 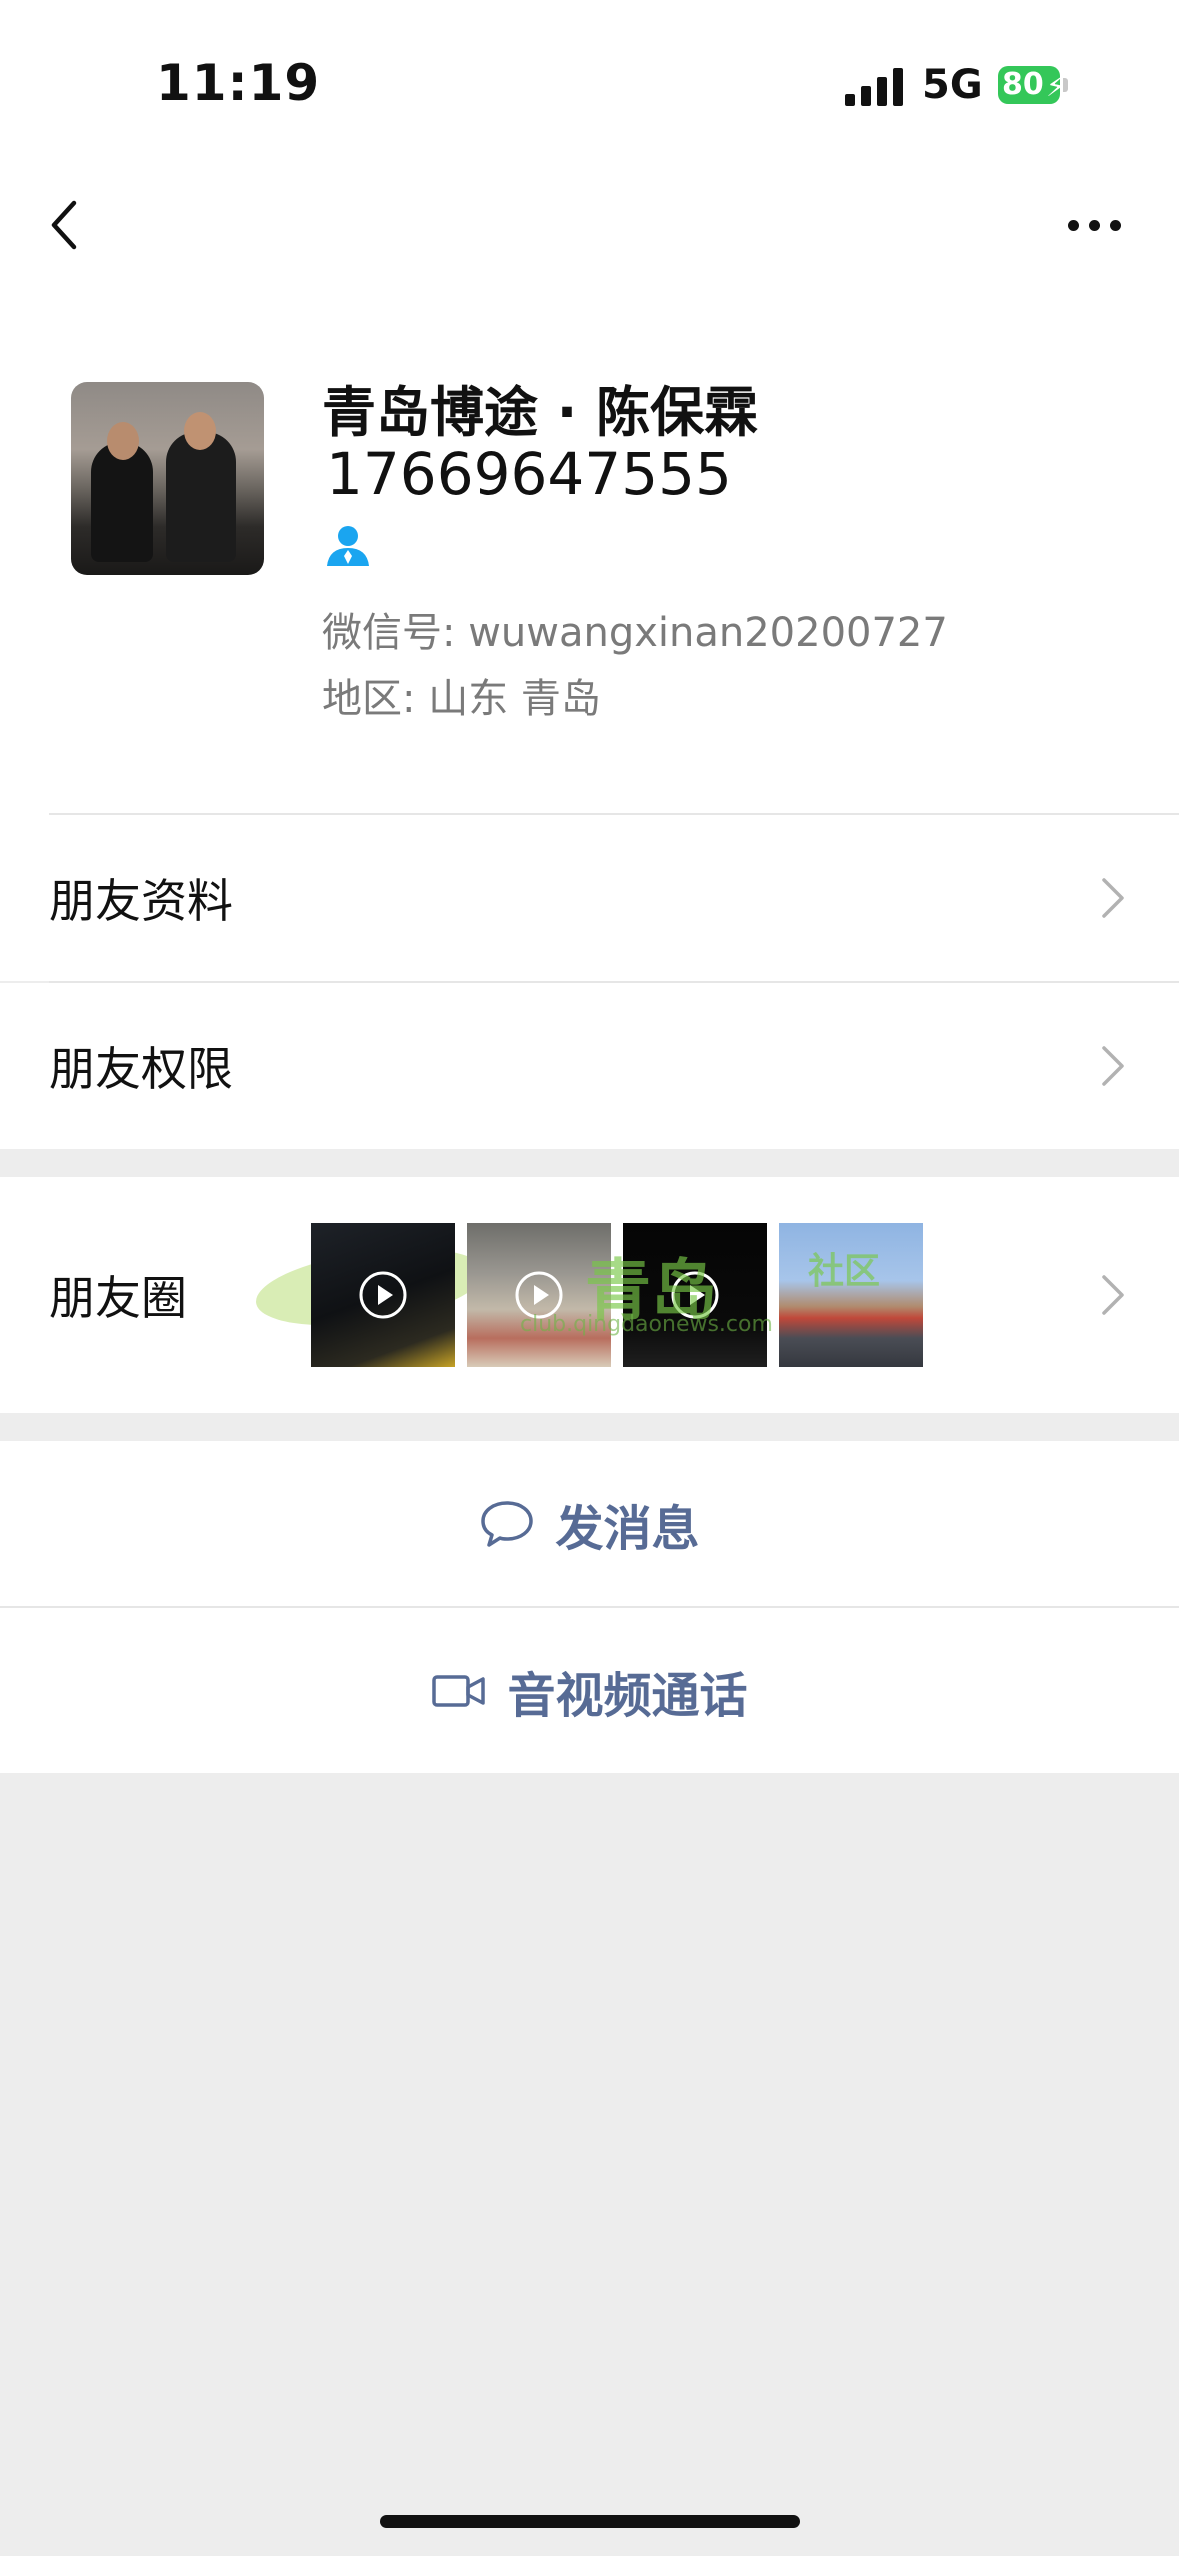 What do you see at coordinates (118, 1298) in the screenshot?
I see `moments-label: 朋友圈` at bounding box center [118, 1298].